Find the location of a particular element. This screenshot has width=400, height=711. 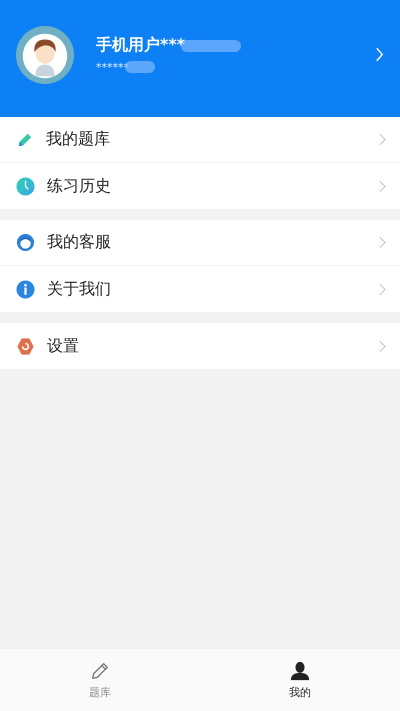

user-phone: ****** is located at coordinates (112, 67).